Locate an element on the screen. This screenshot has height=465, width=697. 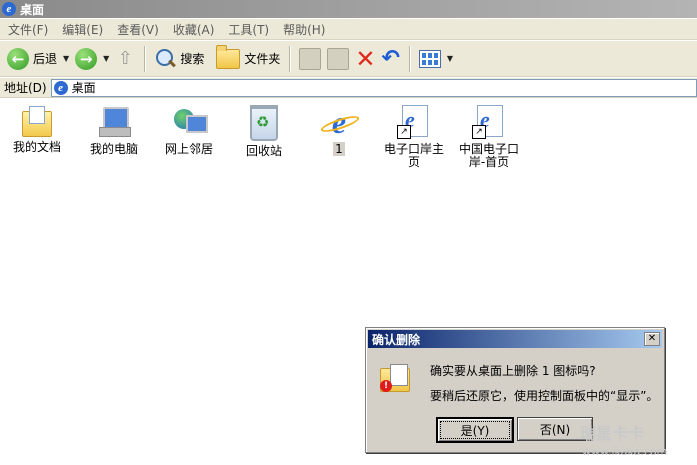
icon-label: 我的文档 is located at coordinates (36, 147).